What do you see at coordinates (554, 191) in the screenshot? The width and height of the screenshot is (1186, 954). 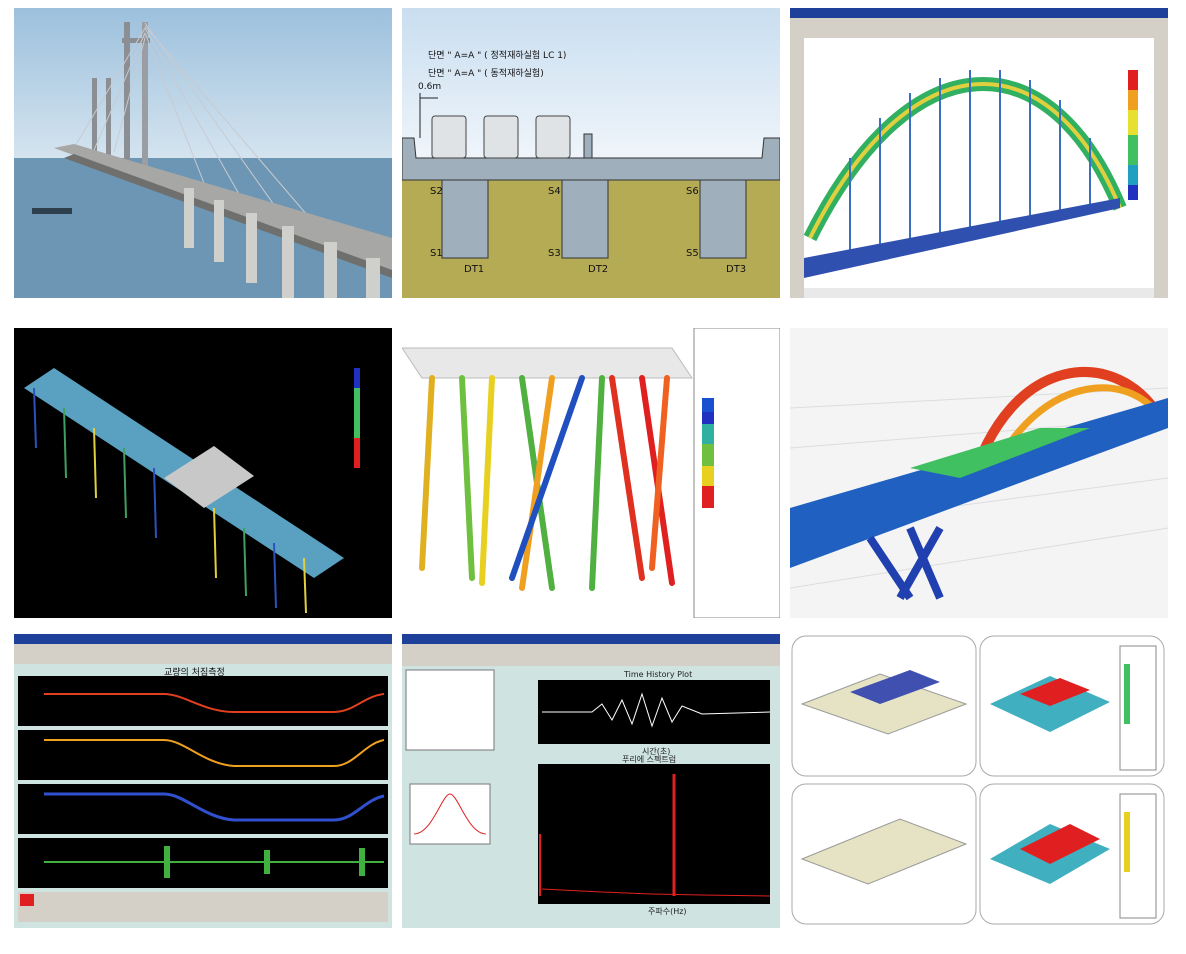 I see `sensor-s4: S4` at bounding box center [554, 191].